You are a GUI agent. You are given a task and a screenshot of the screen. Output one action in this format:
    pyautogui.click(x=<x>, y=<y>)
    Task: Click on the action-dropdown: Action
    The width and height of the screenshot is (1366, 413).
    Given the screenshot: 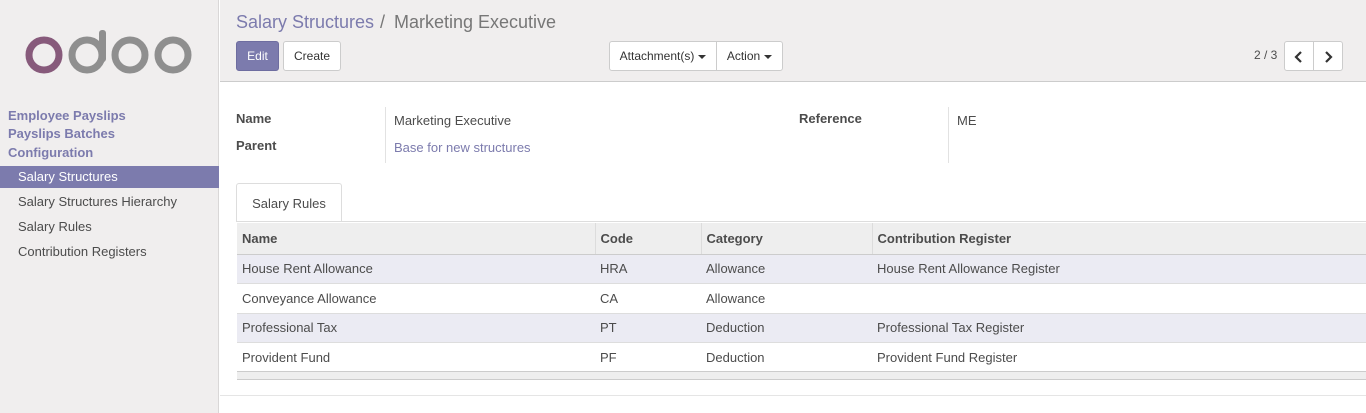 What is the action you would take?
    pyautogui.click(x=749, y=56)
    